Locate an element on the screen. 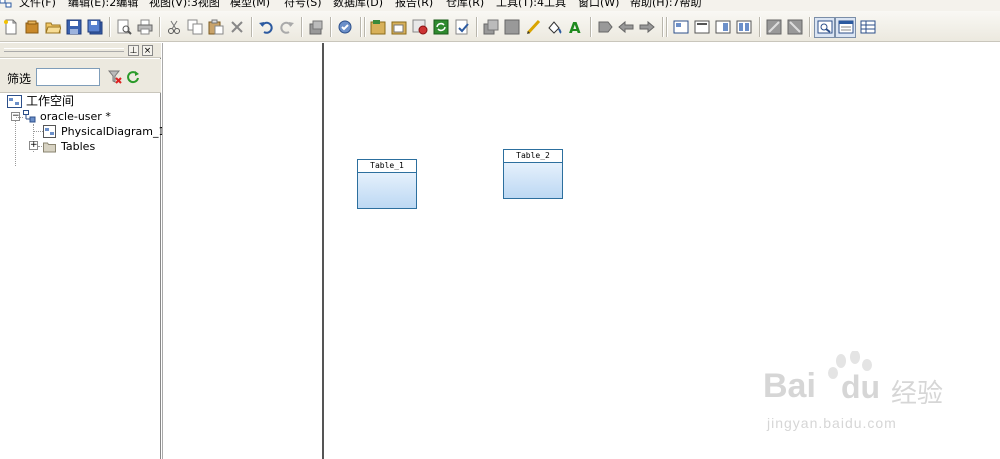 This screenshot has width=1000, height=459. menu-tools: 工具(T):4工具 is located at coordinates (531, 5).